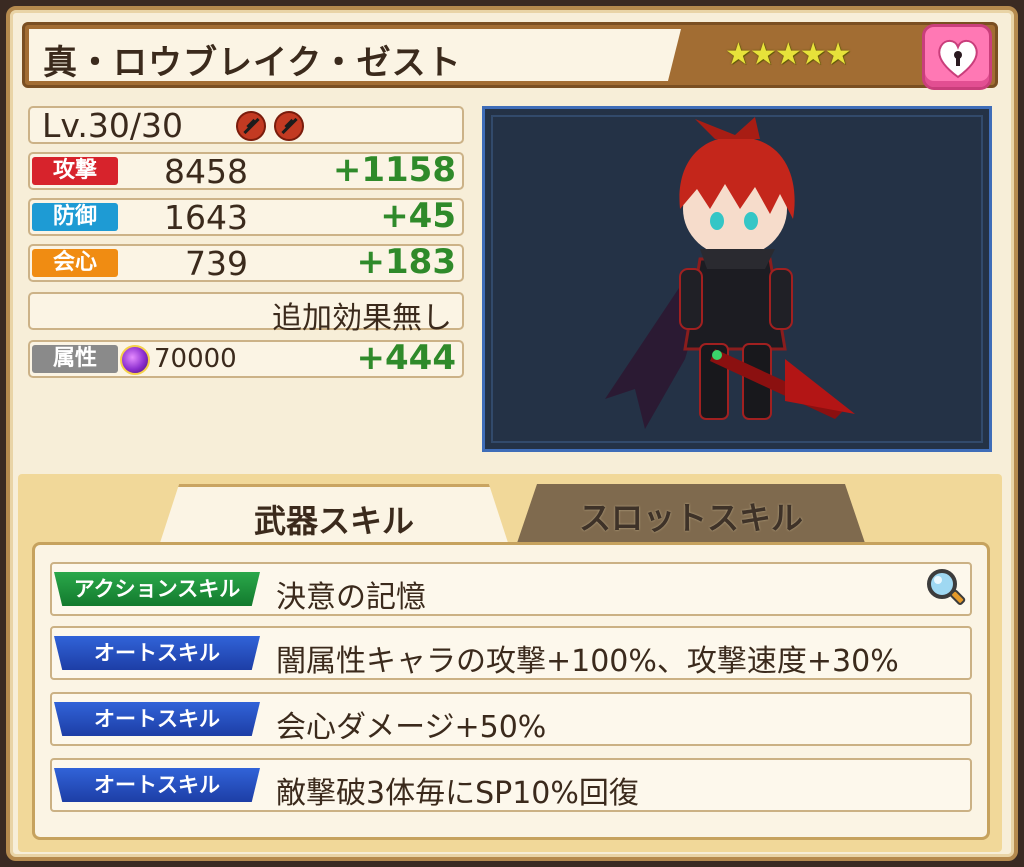  Describe the element at coordinates (246, 314) in the screenshot. I see `extra-effect-row: 追加効果無し` at that location.